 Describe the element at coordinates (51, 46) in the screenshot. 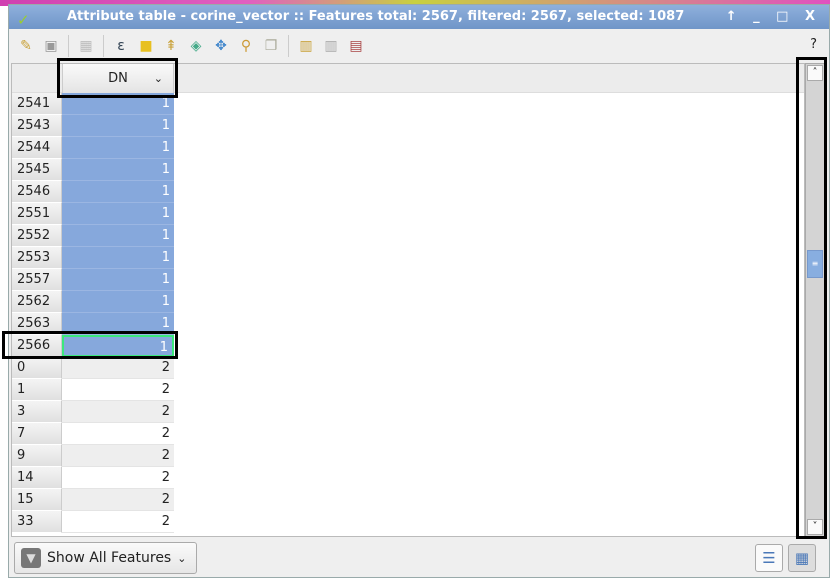

I see `save-icon: ▣` at that location.